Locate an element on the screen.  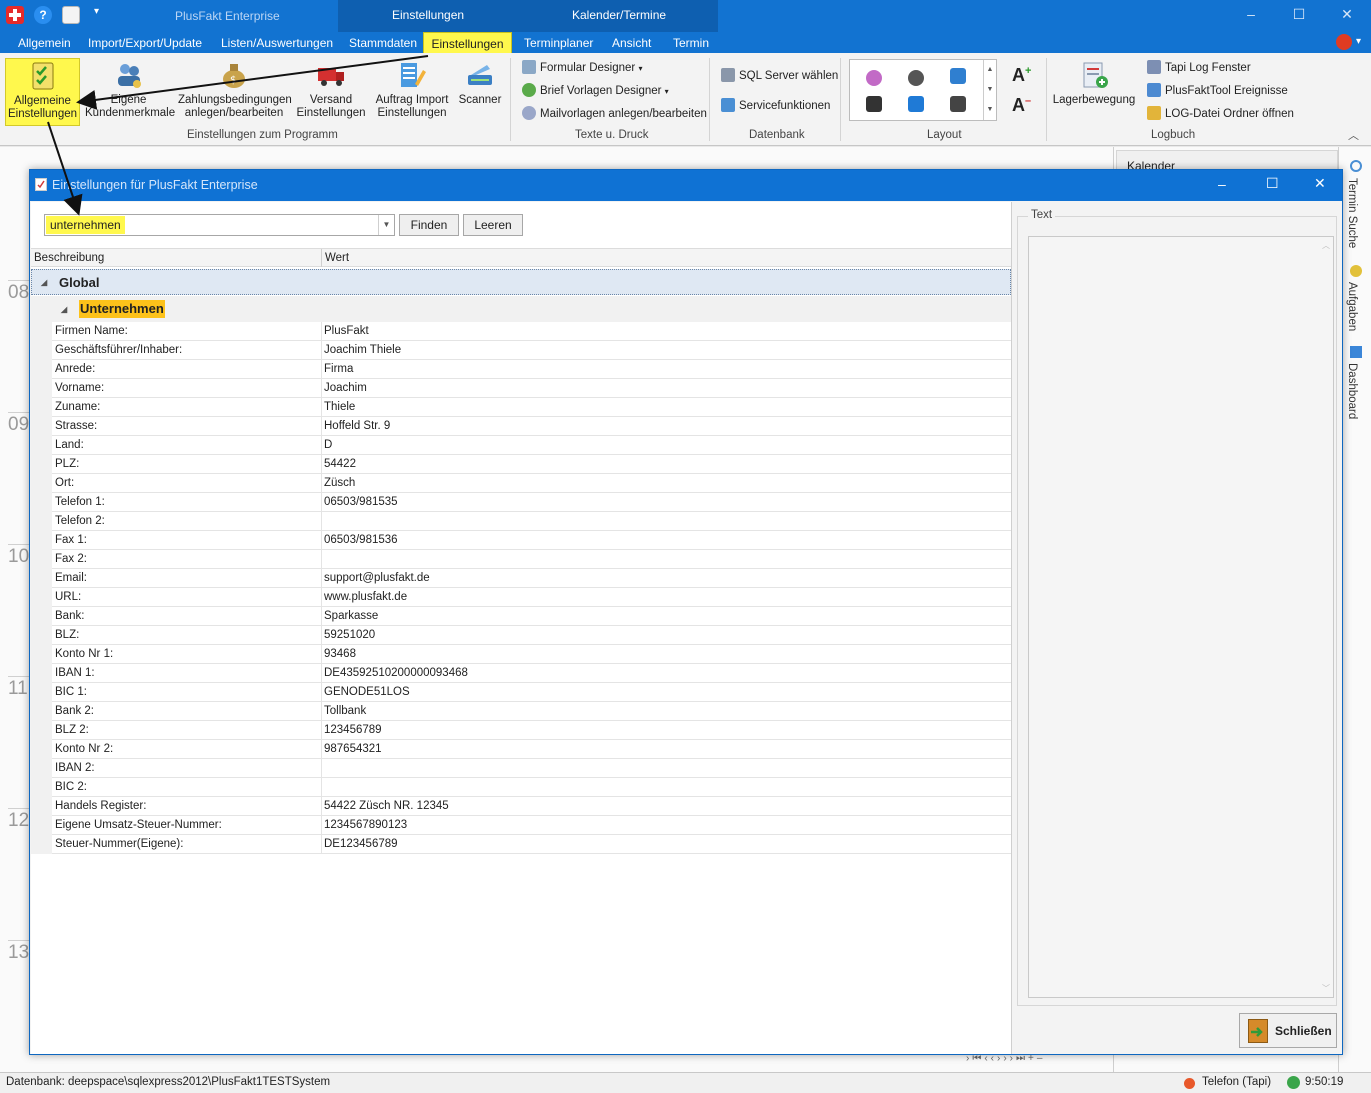
table-row: Konto Nr 1: 93468 is located at coordinates (521, 654).